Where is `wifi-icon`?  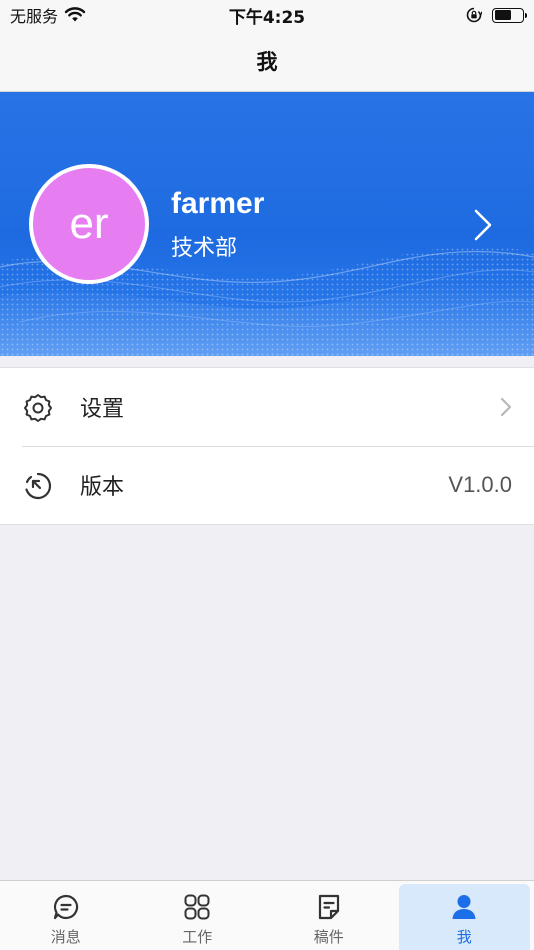 wifi-icon is located at coordinates (75, 14).